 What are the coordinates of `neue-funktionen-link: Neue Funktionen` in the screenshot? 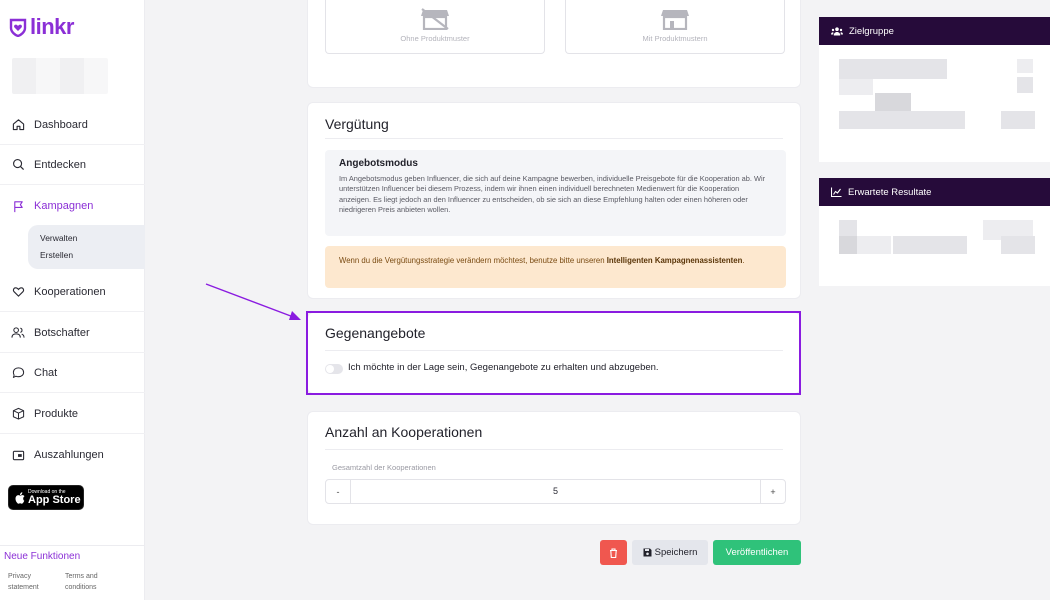 It's located at (42, 556).